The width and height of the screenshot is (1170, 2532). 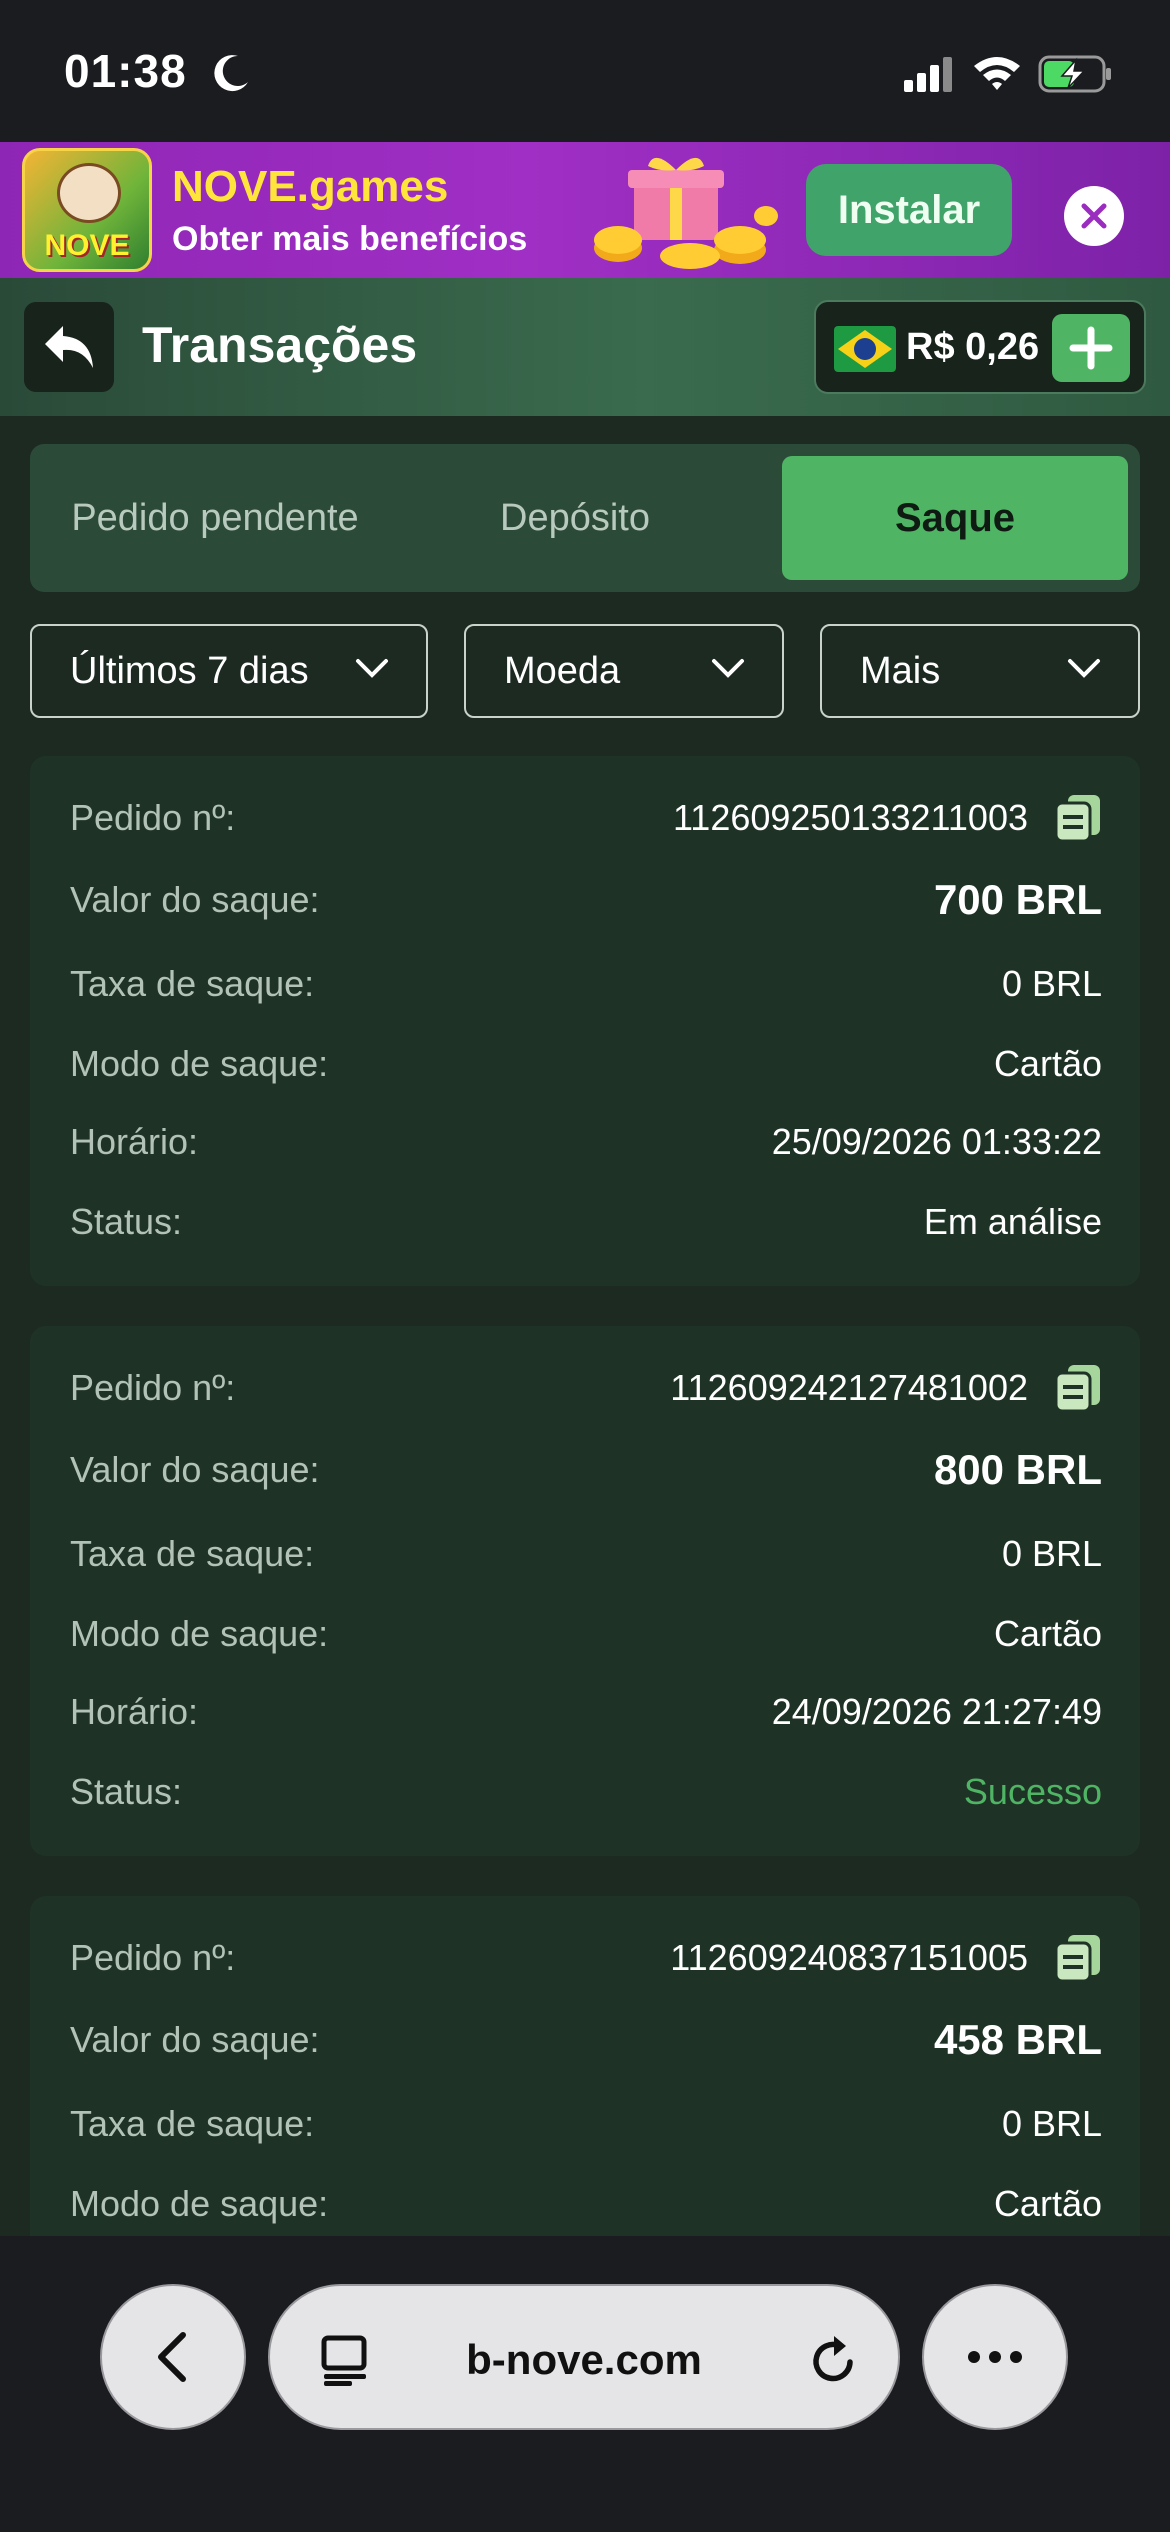 I want to click on wifi-icon, so click(x=997, y=73).